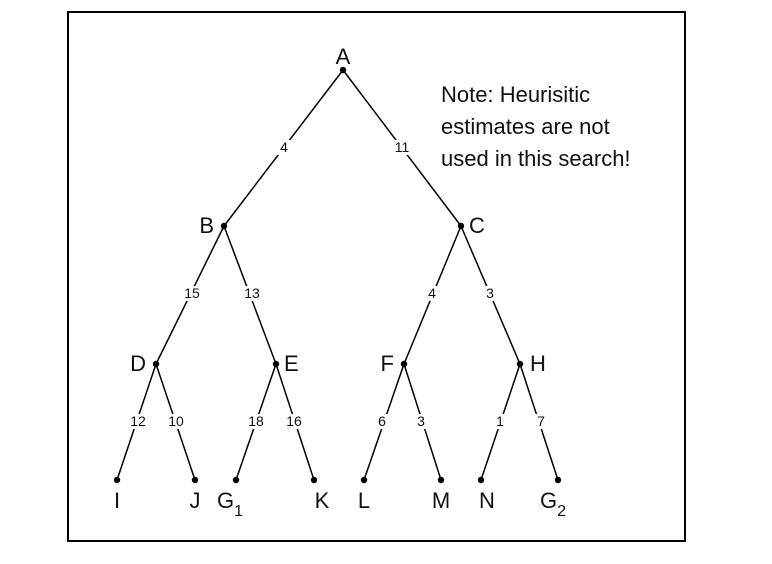 The width and height of the screenshot is (772, 564). I want to click on node-subscript-G2: 2, so click(561, 511).